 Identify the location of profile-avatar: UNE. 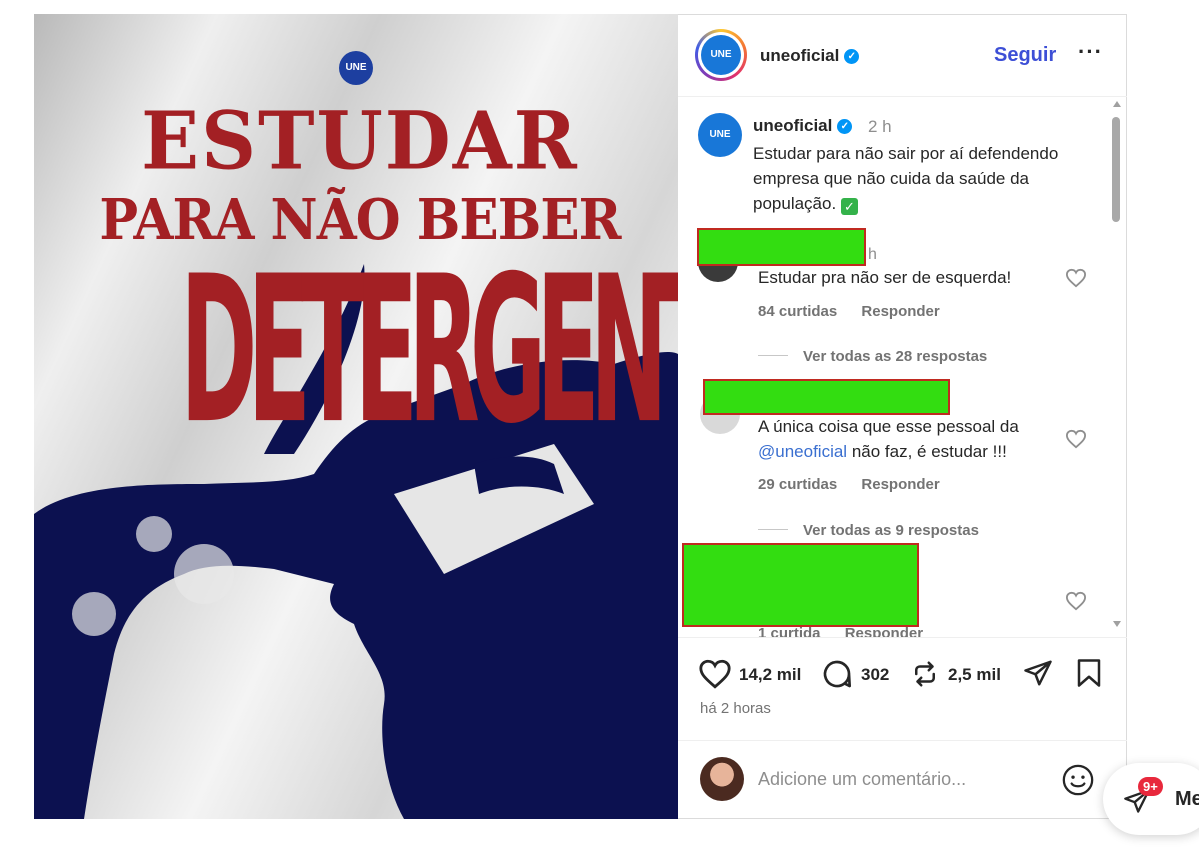
(721, 55).